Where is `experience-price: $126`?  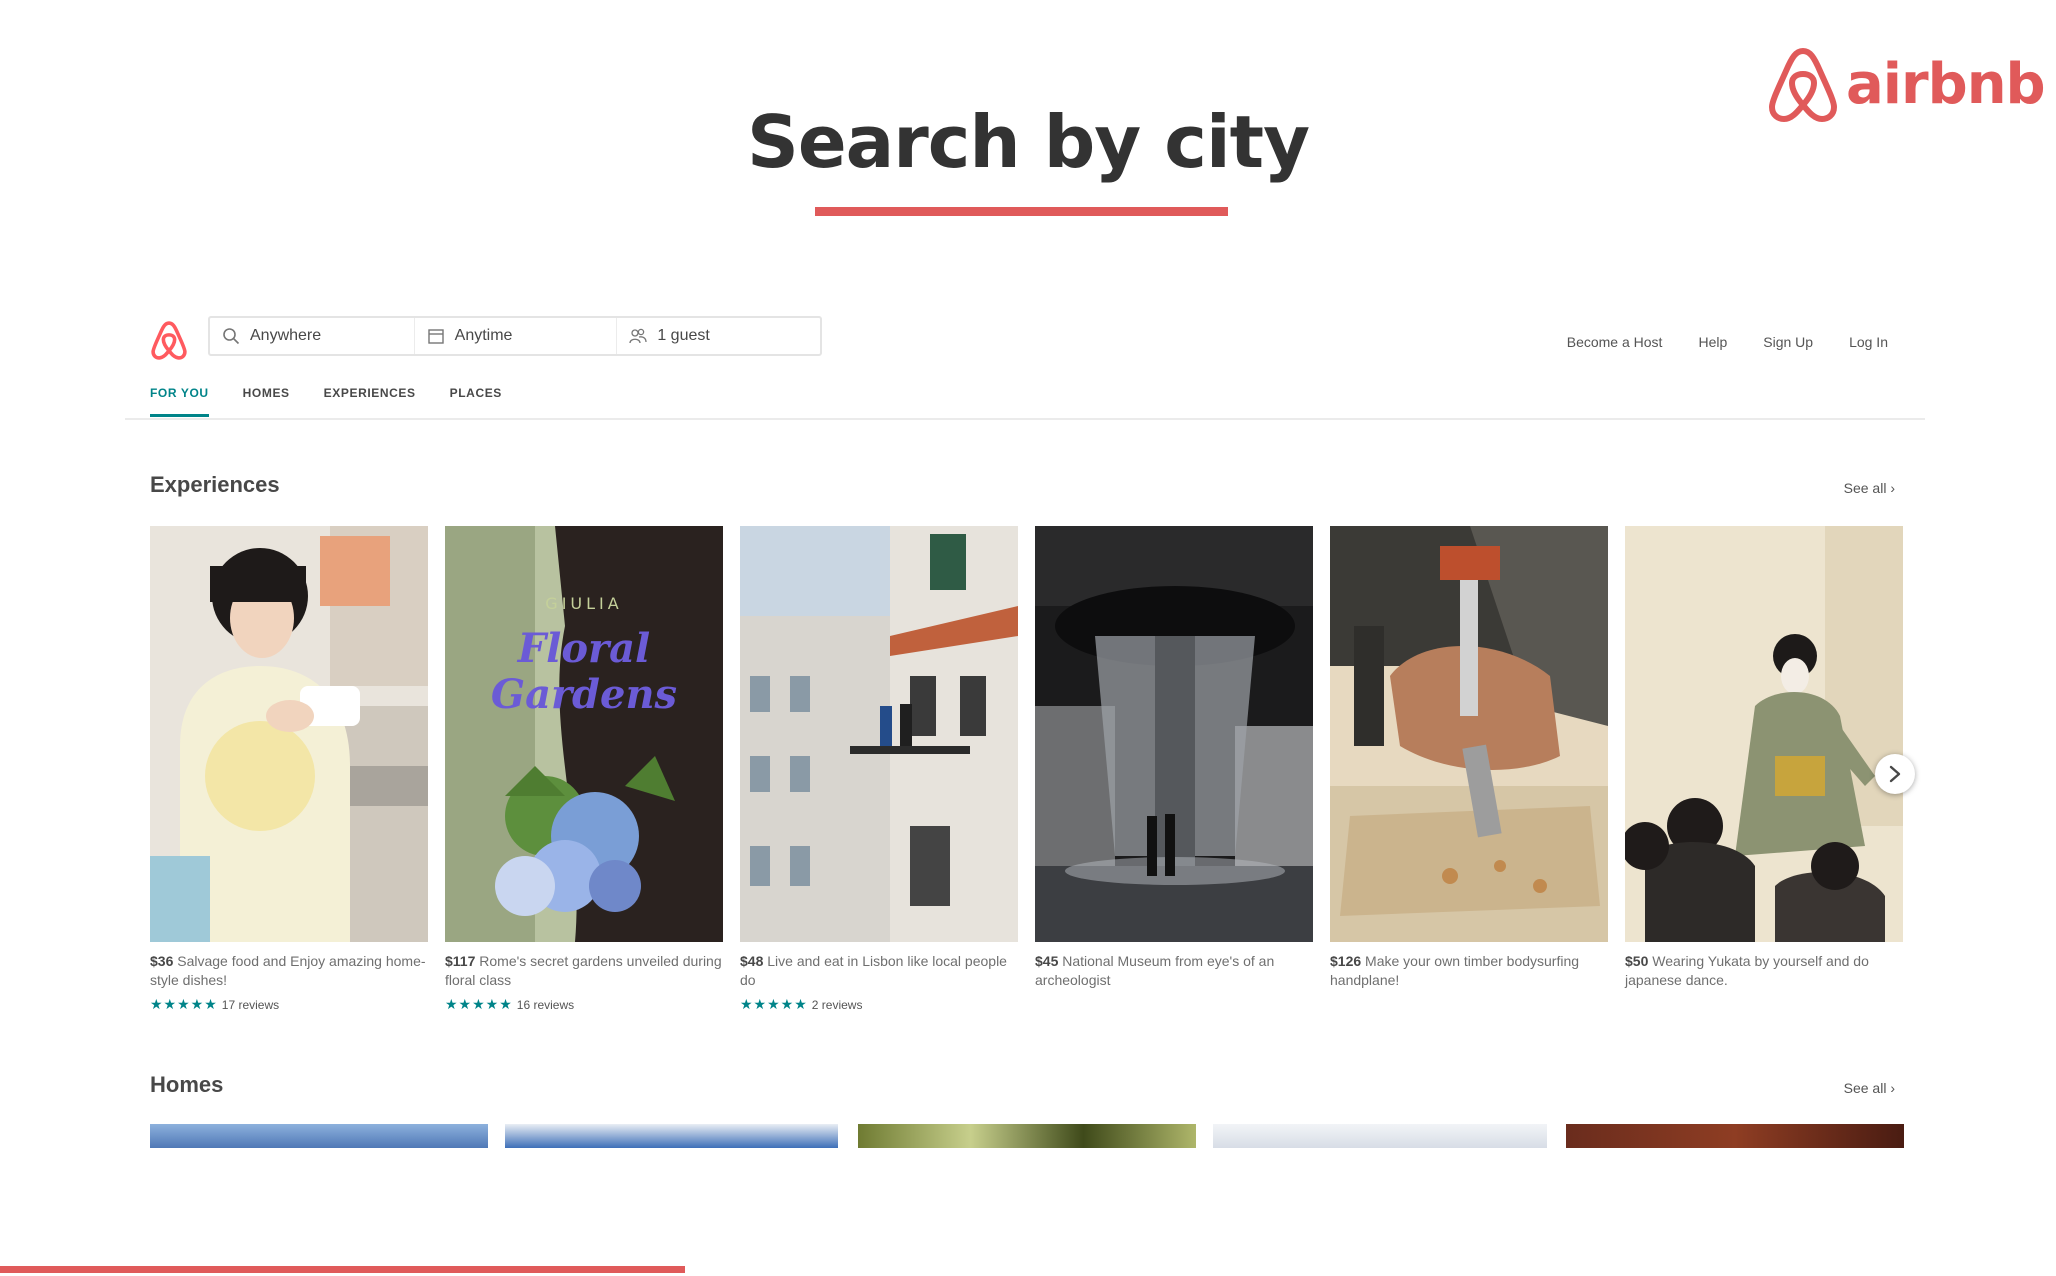 experience-price: $126 is located at coordinates (1346, 961).